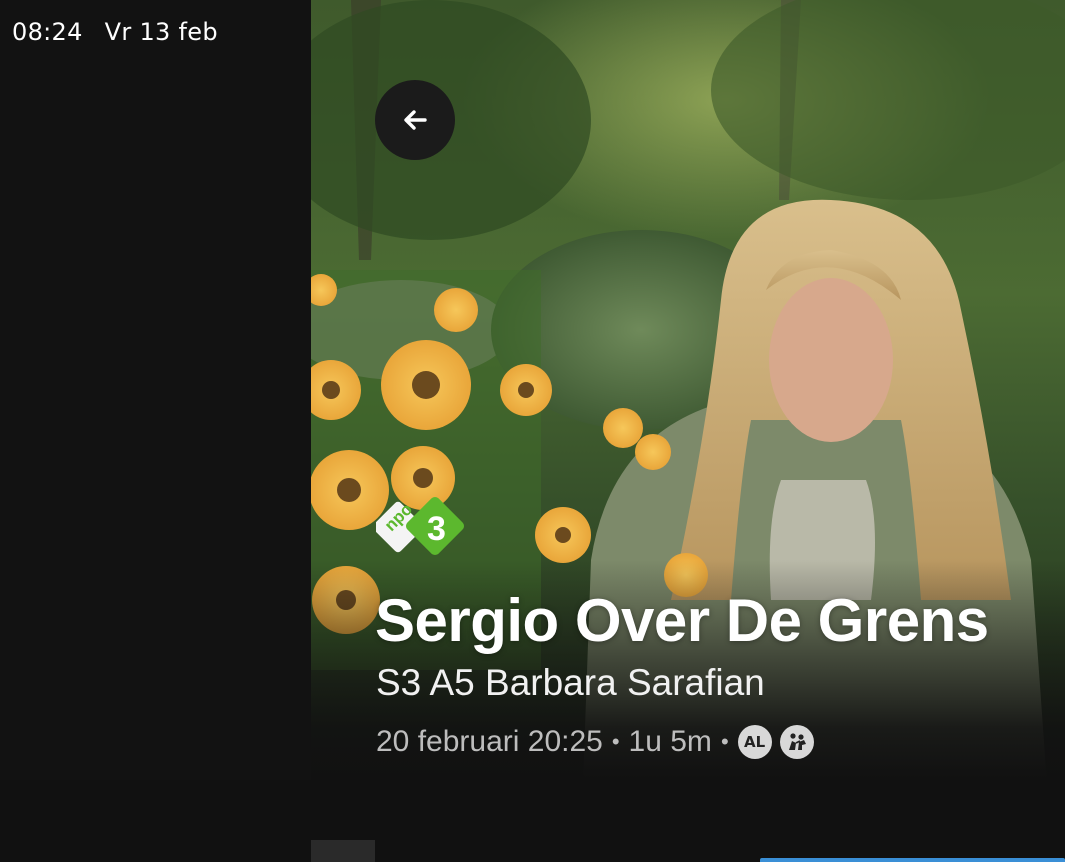  I want to click on status-date: Vr 13 feb, so click(161, 32).